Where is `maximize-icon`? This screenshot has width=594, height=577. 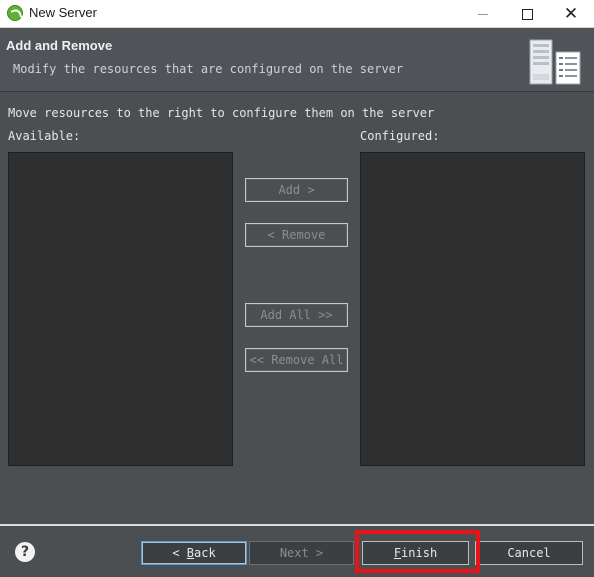
maximize-icon is located at coordinates (527, 14).